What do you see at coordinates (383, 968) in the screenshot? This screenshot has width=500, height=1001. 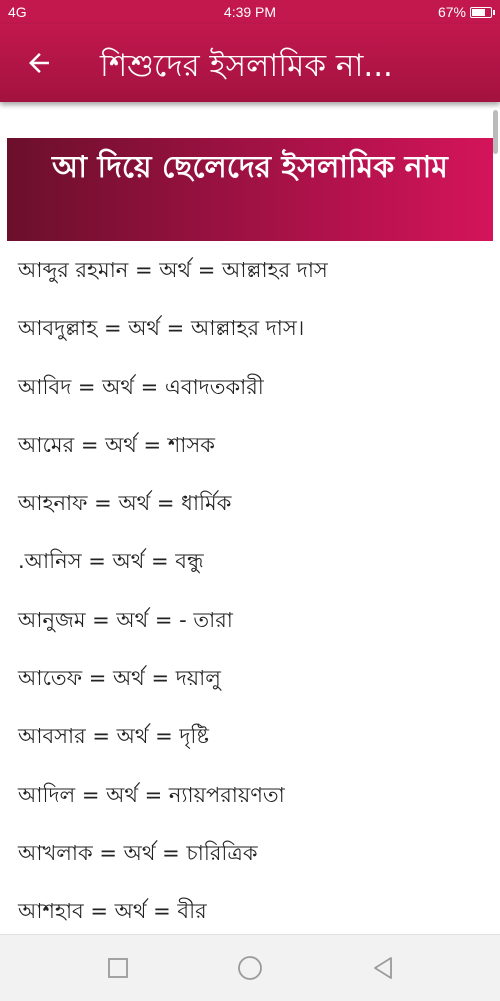 I see `triangle-back-icon` at bounding box center [383, 968].